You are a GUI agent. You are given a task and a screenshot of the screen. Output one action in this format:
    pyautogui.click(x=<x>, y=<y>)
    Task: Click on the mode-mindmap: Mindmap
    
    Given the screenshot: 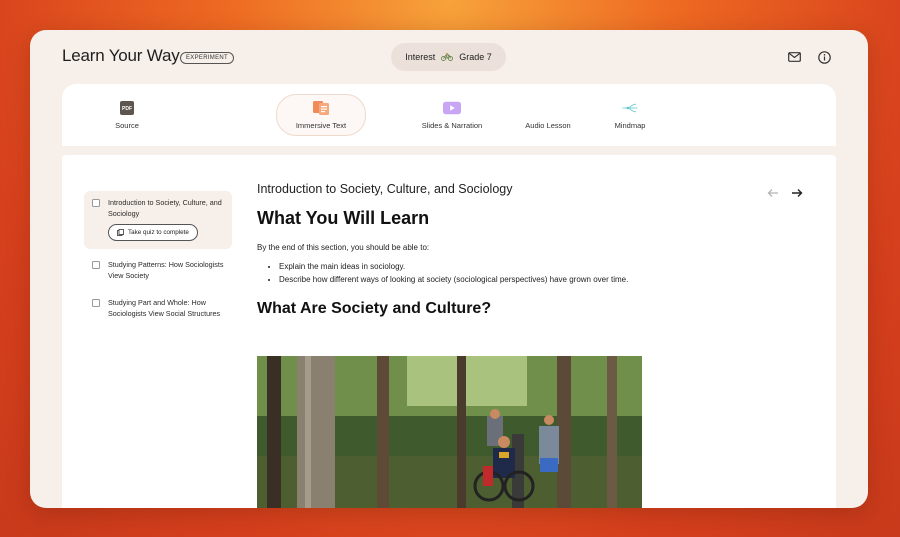 What is the action you would take?
    pyautogui.click(x=630, y=115)
    